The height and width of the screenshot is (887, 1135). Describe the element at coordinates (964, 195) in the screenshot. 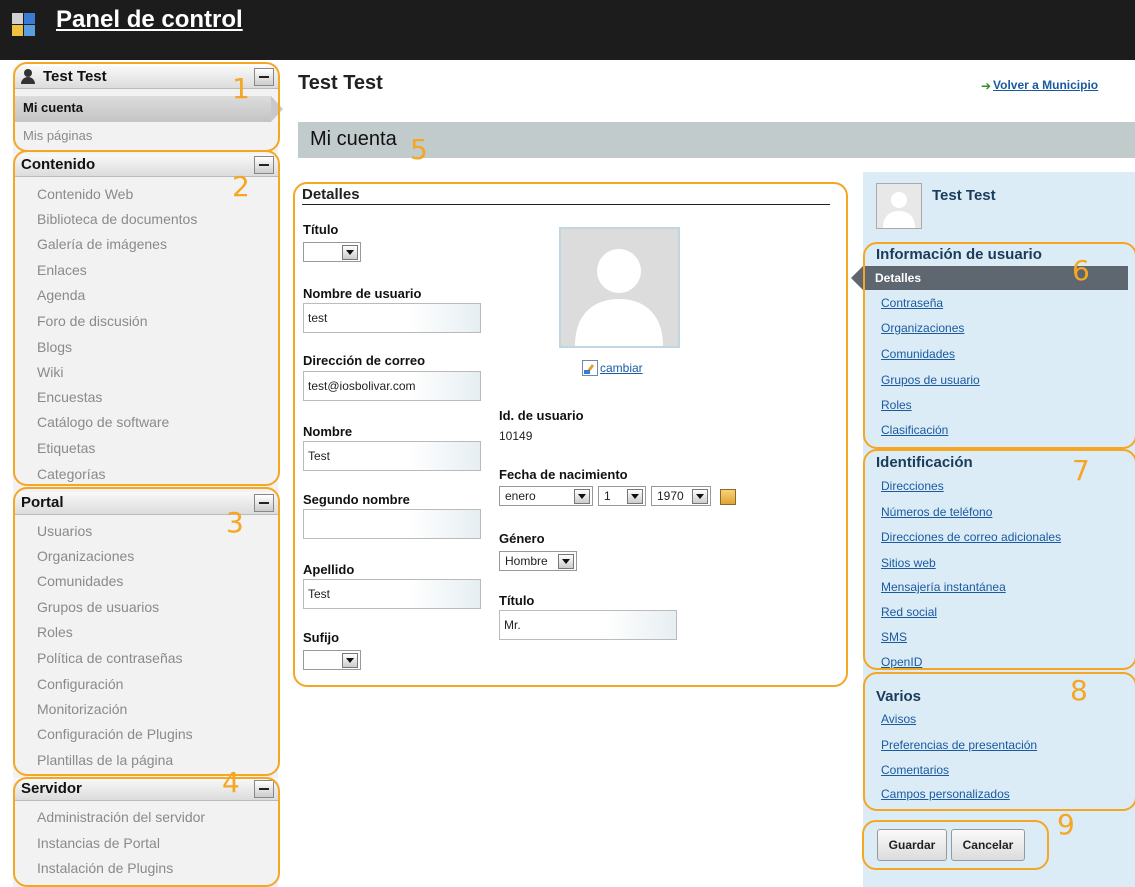

I see `panel-user-name: Test Test` at that location.